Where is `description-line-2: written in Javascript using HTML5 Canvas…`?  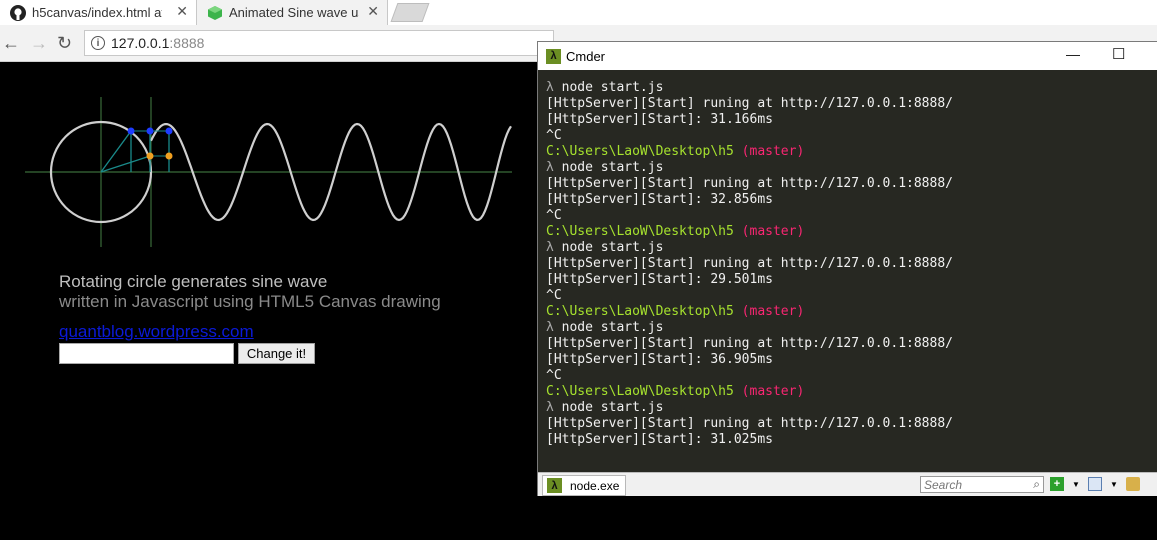 description-line-2: written in Javascript using HTML5 Canvas… is located at coordinates (250, 301).